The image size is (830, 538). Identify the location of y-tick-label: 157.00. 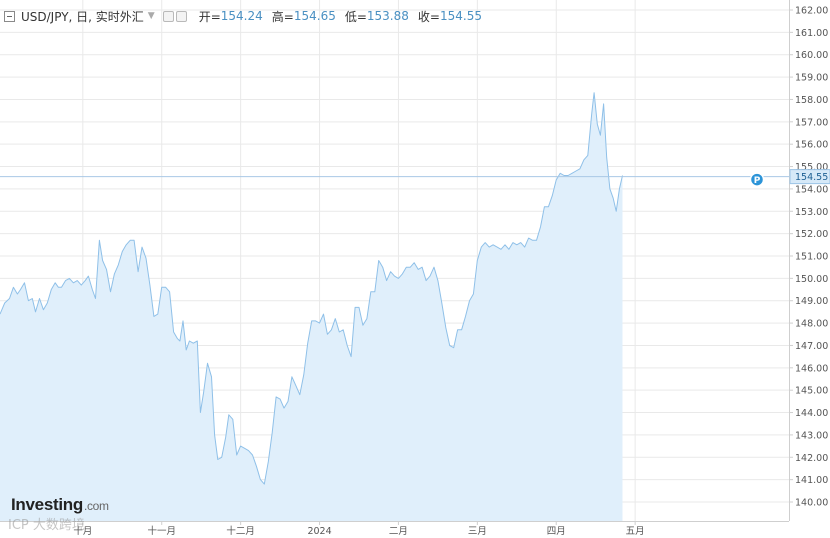
(811, 122).